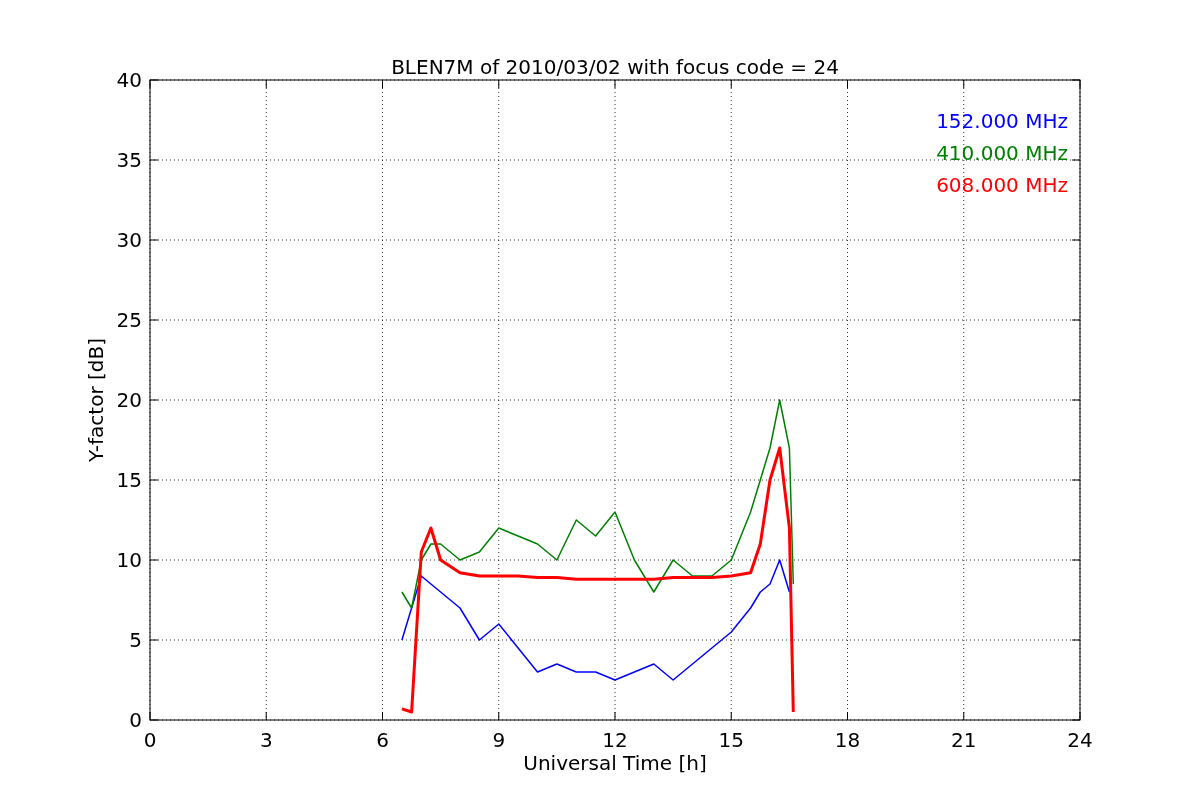 This screenshot has width=1200, height=800. What do you see at coordinates (615, 740) in the screenshot?
I see `x-tick-label: 12` at bounding box center [615, 740].